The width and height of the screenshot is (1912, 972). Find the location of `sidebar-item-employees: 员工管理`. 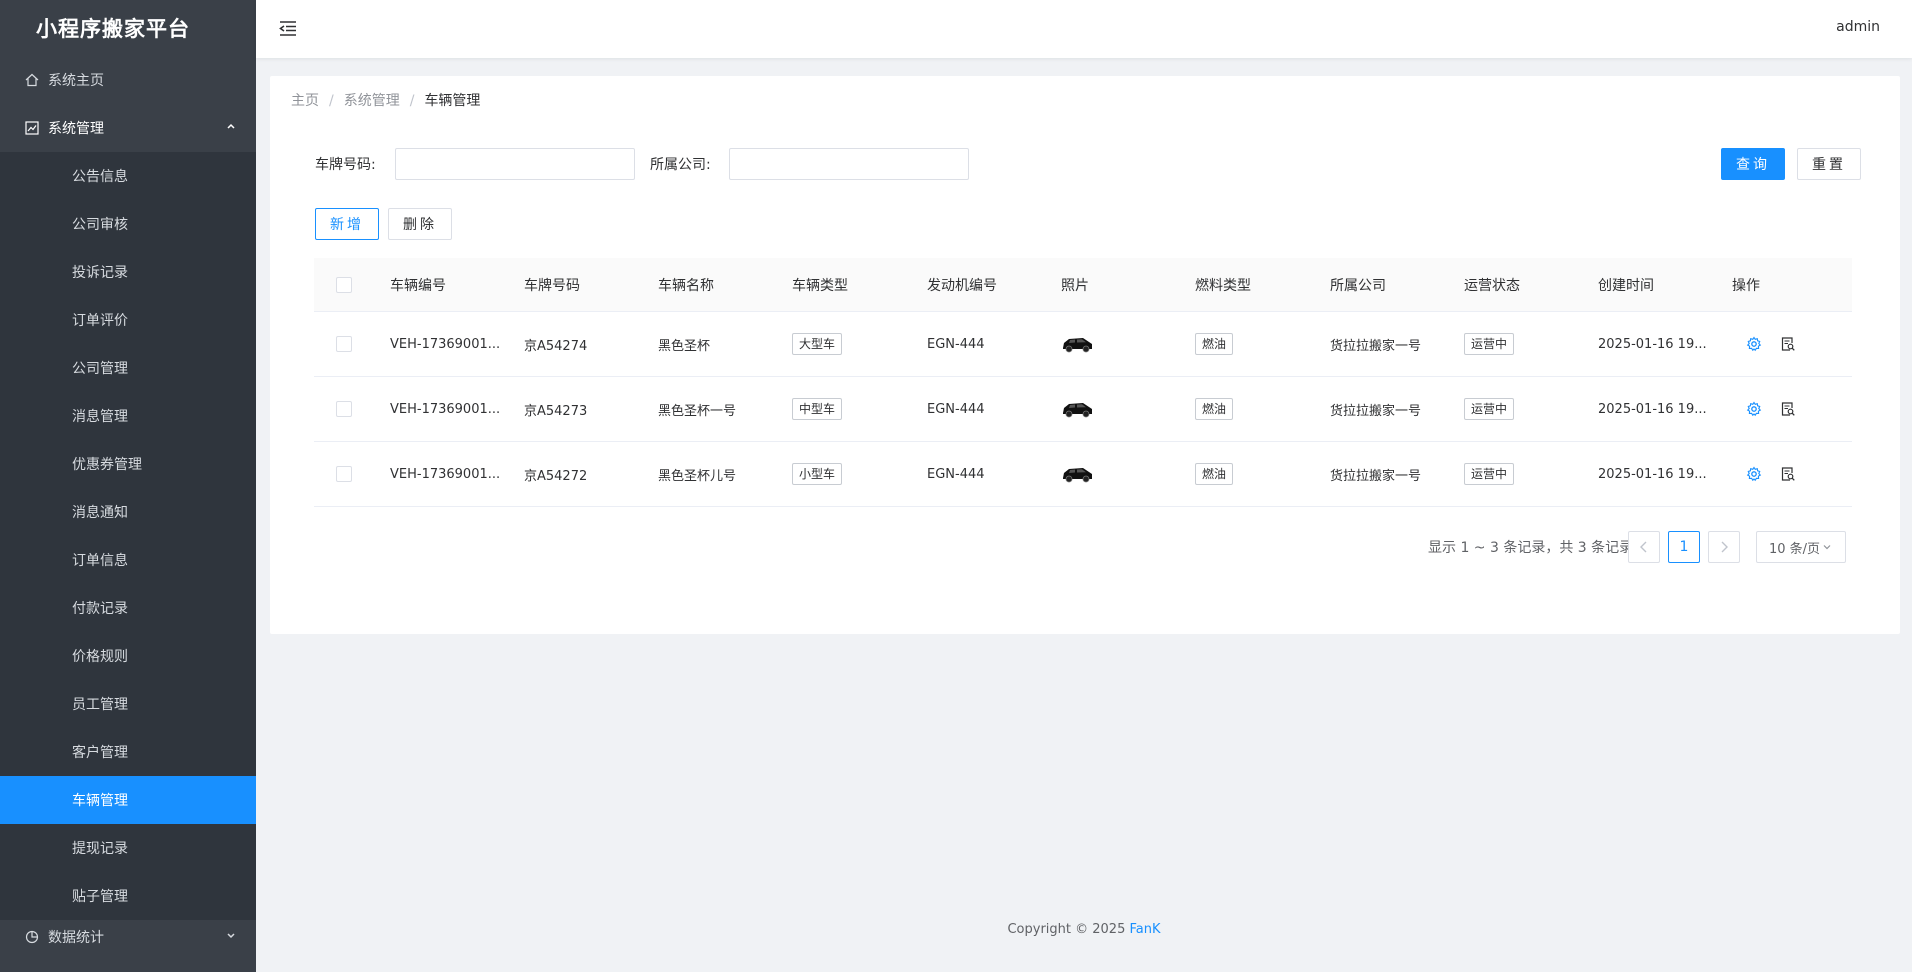

sidebar-item-employees: 员工管理 is located at coordinates (128, 704).